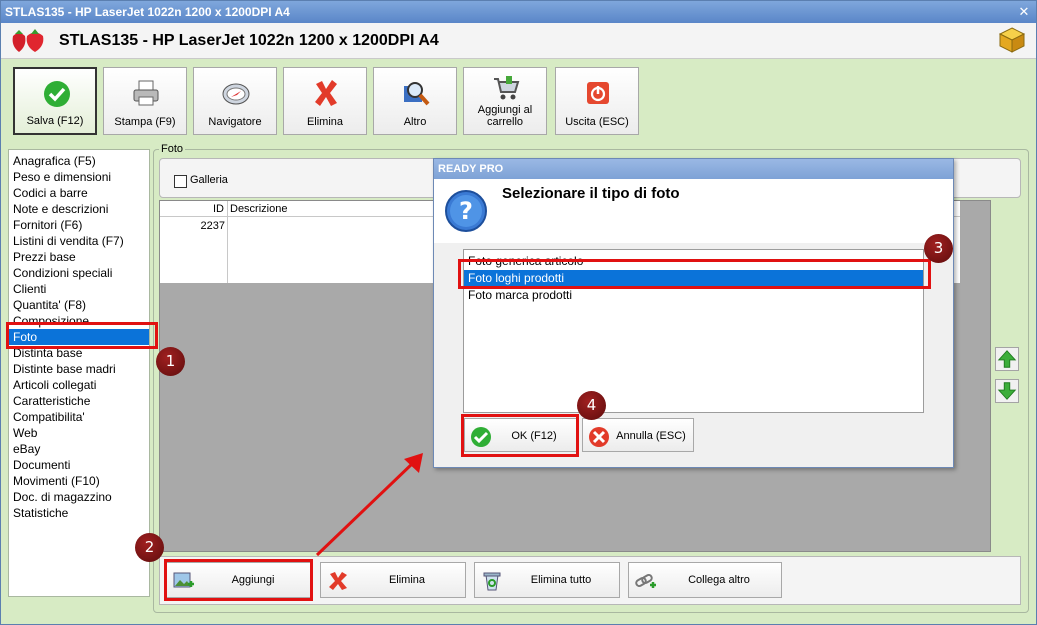  What do you see at coordinates (79, 417) in the screenshot?
I see `sidebar-item: Compatibilita'` at bounding box center [79, 417].